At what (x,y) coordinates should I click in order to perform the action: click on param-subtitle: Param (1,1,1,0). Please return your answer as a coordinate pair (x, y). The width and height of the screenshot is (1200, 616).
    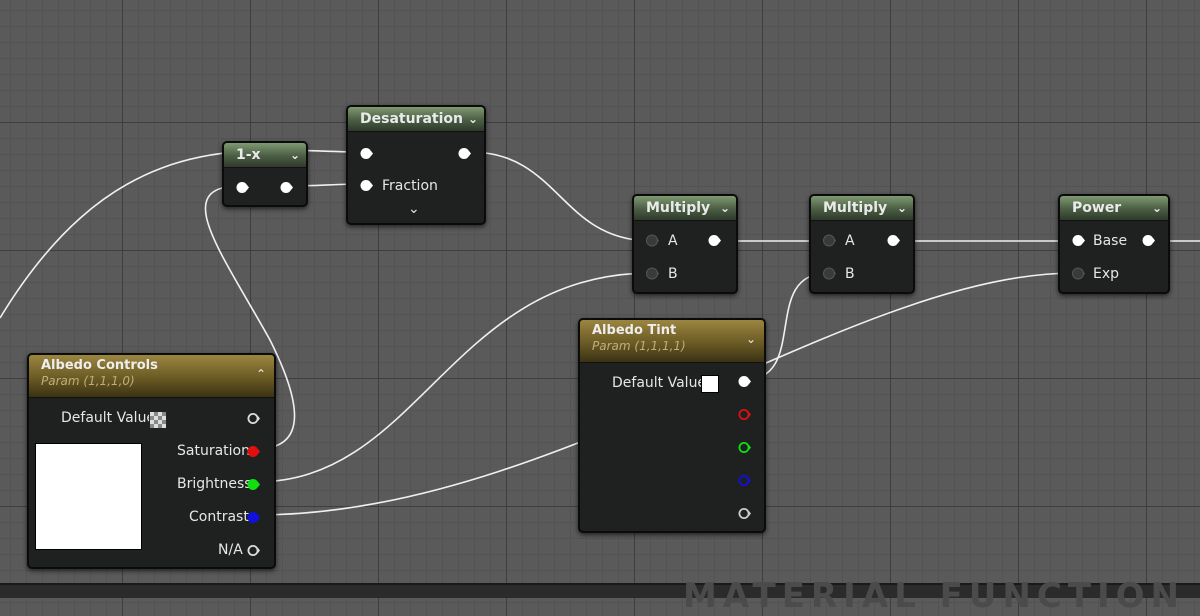
    Looking at the image, I should click on (88, 381).